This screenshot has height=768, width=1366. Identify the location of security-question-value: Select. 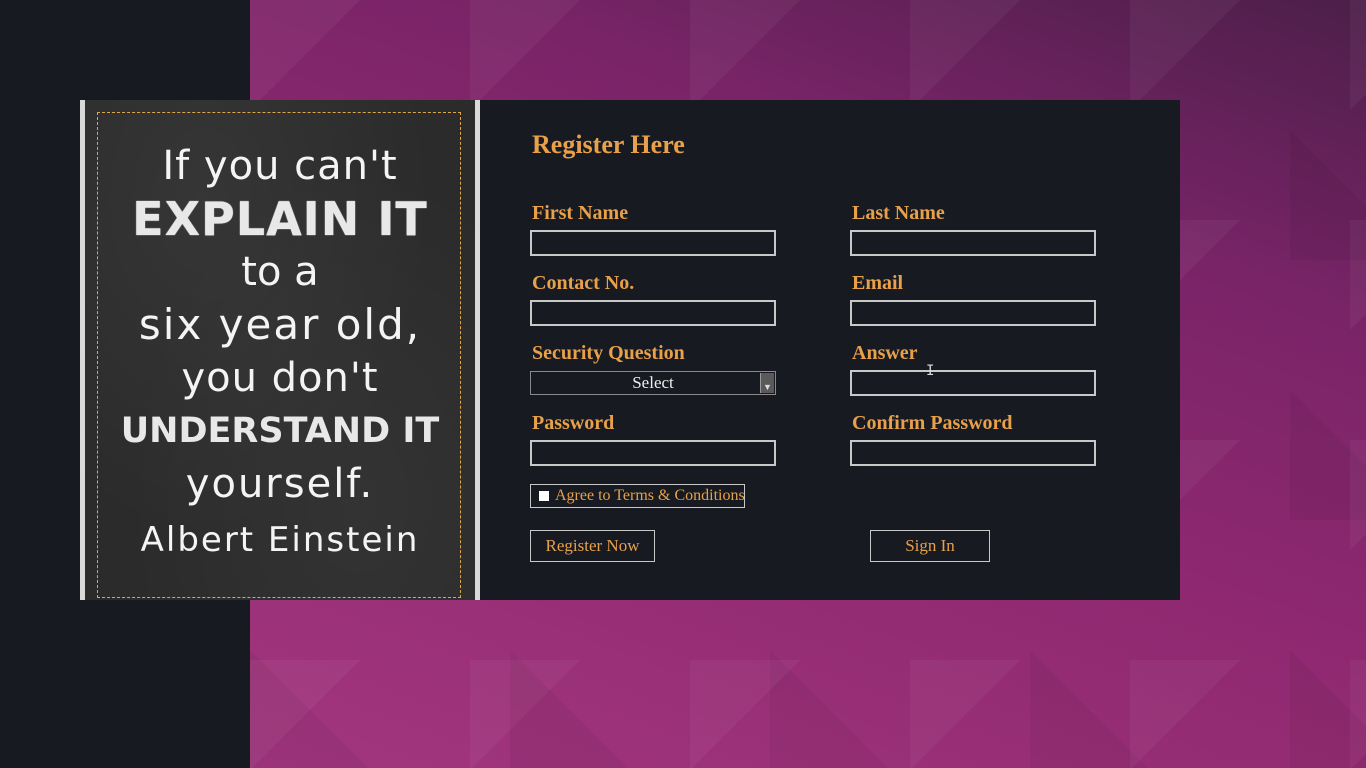
(653, 382).